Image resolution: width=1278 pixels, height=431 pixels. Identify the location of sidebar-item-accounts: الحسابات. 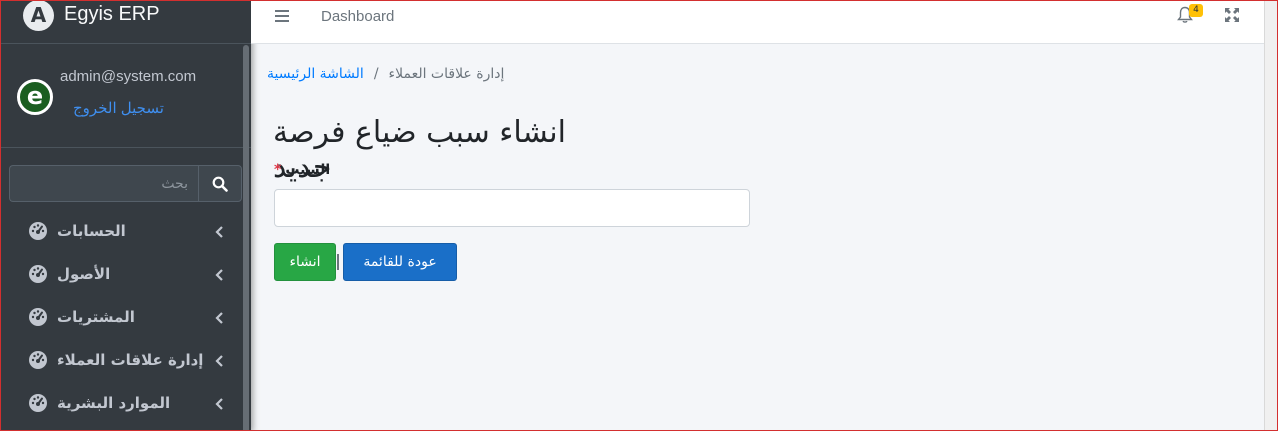
(126, 231).